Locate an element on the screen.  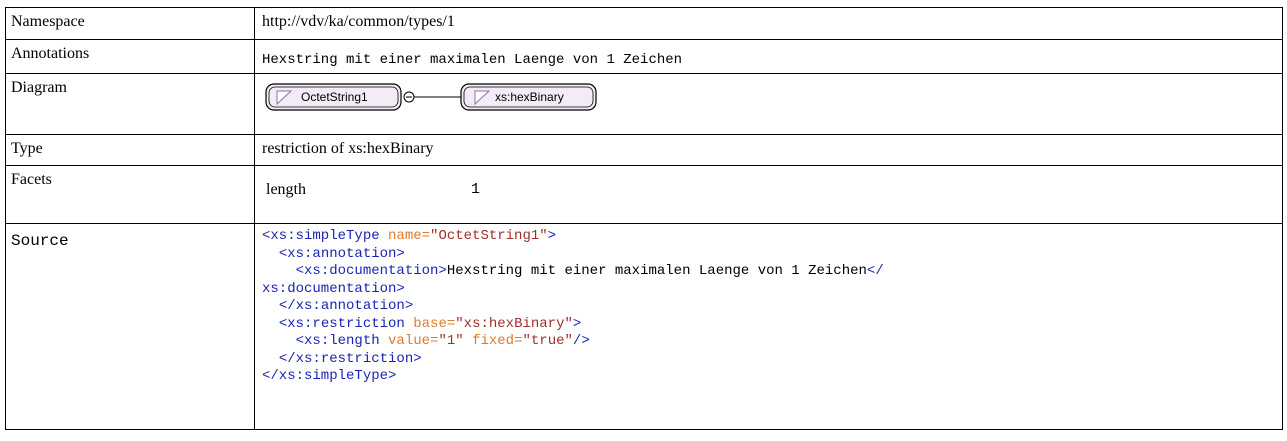
source-token-attr: name= is located at coordinates (409, 236).